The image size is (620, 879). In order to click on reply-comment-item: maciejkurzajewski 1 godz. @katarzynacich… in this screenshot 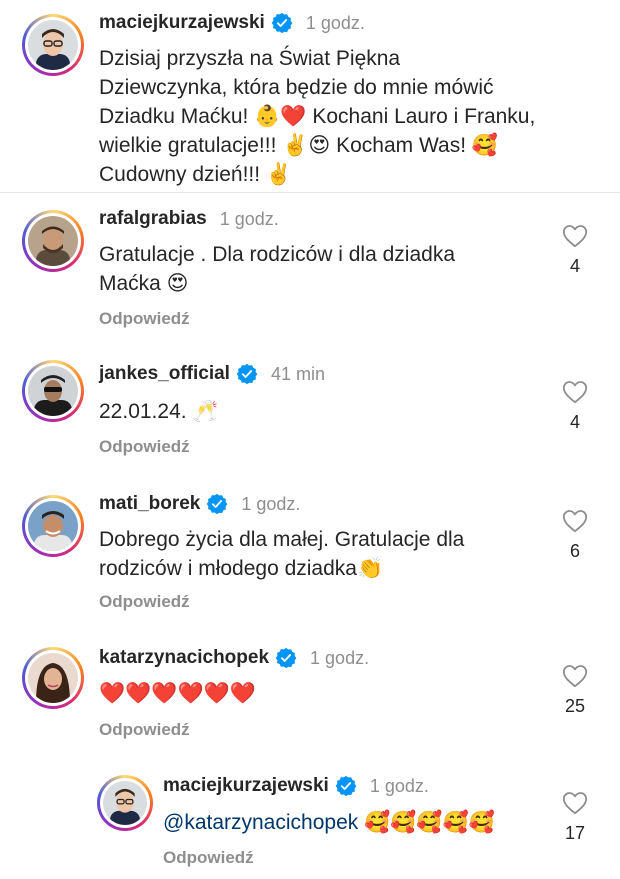, I will do `click(310, 821)`.